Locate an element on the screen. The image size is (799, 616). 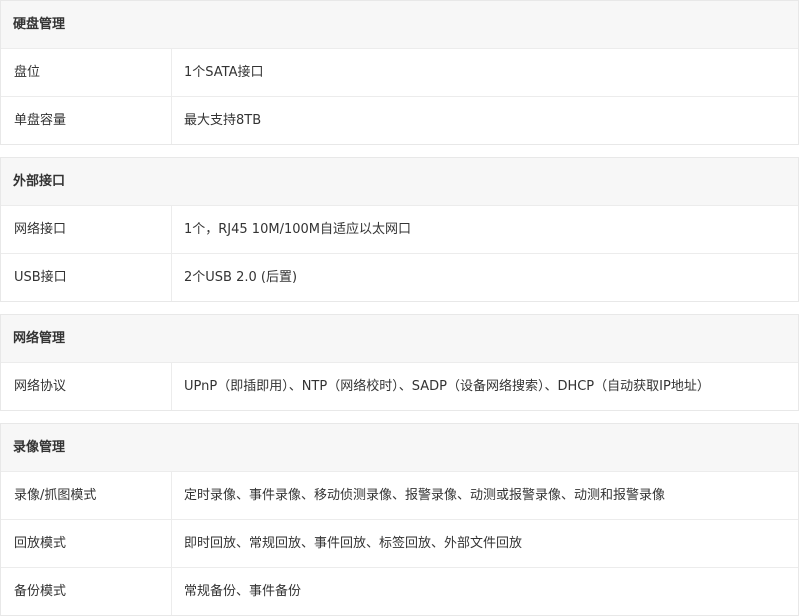
spec-row: 盘位 1个SATA接口 is located at coordinates (399, 72).